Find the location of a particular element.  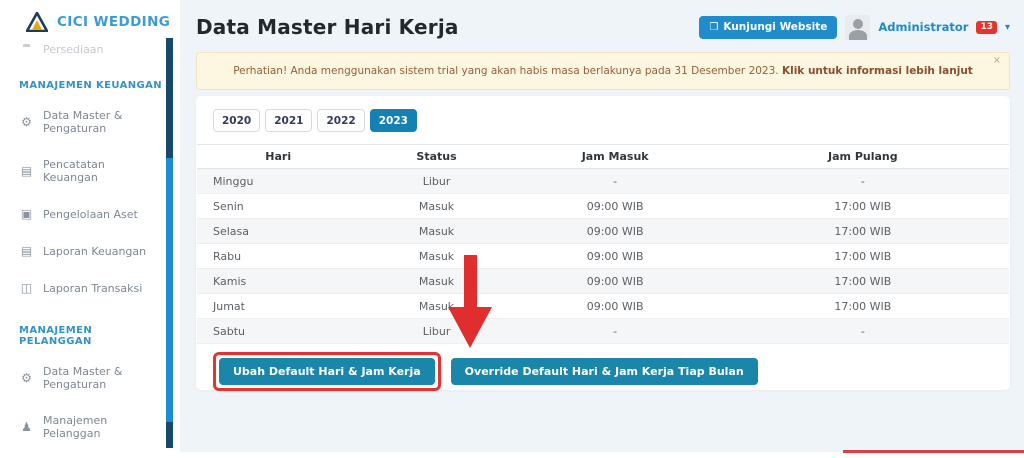

column-header-jam-masuk: Jam Masuk is located at coordinates (615, 156).